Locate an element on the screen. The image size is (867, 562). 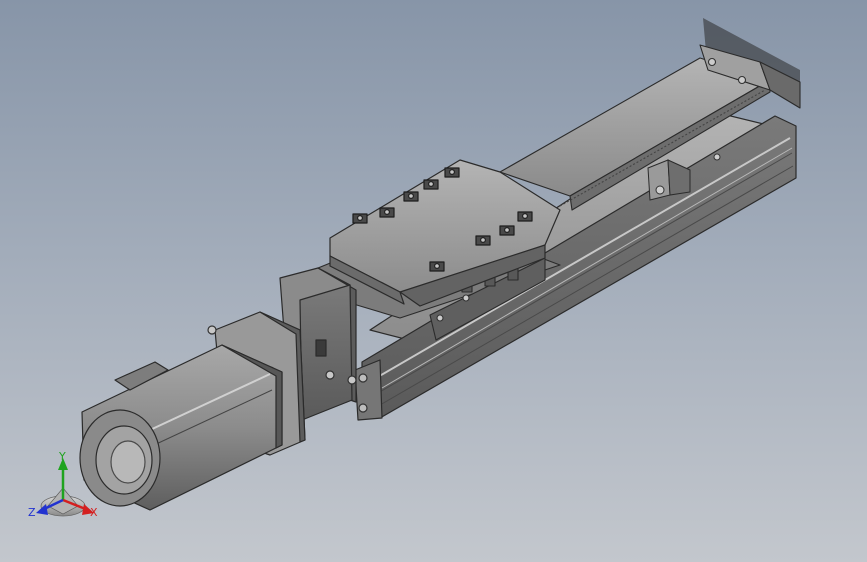
z-axis-label: Z is located at coordinates (32, 512).